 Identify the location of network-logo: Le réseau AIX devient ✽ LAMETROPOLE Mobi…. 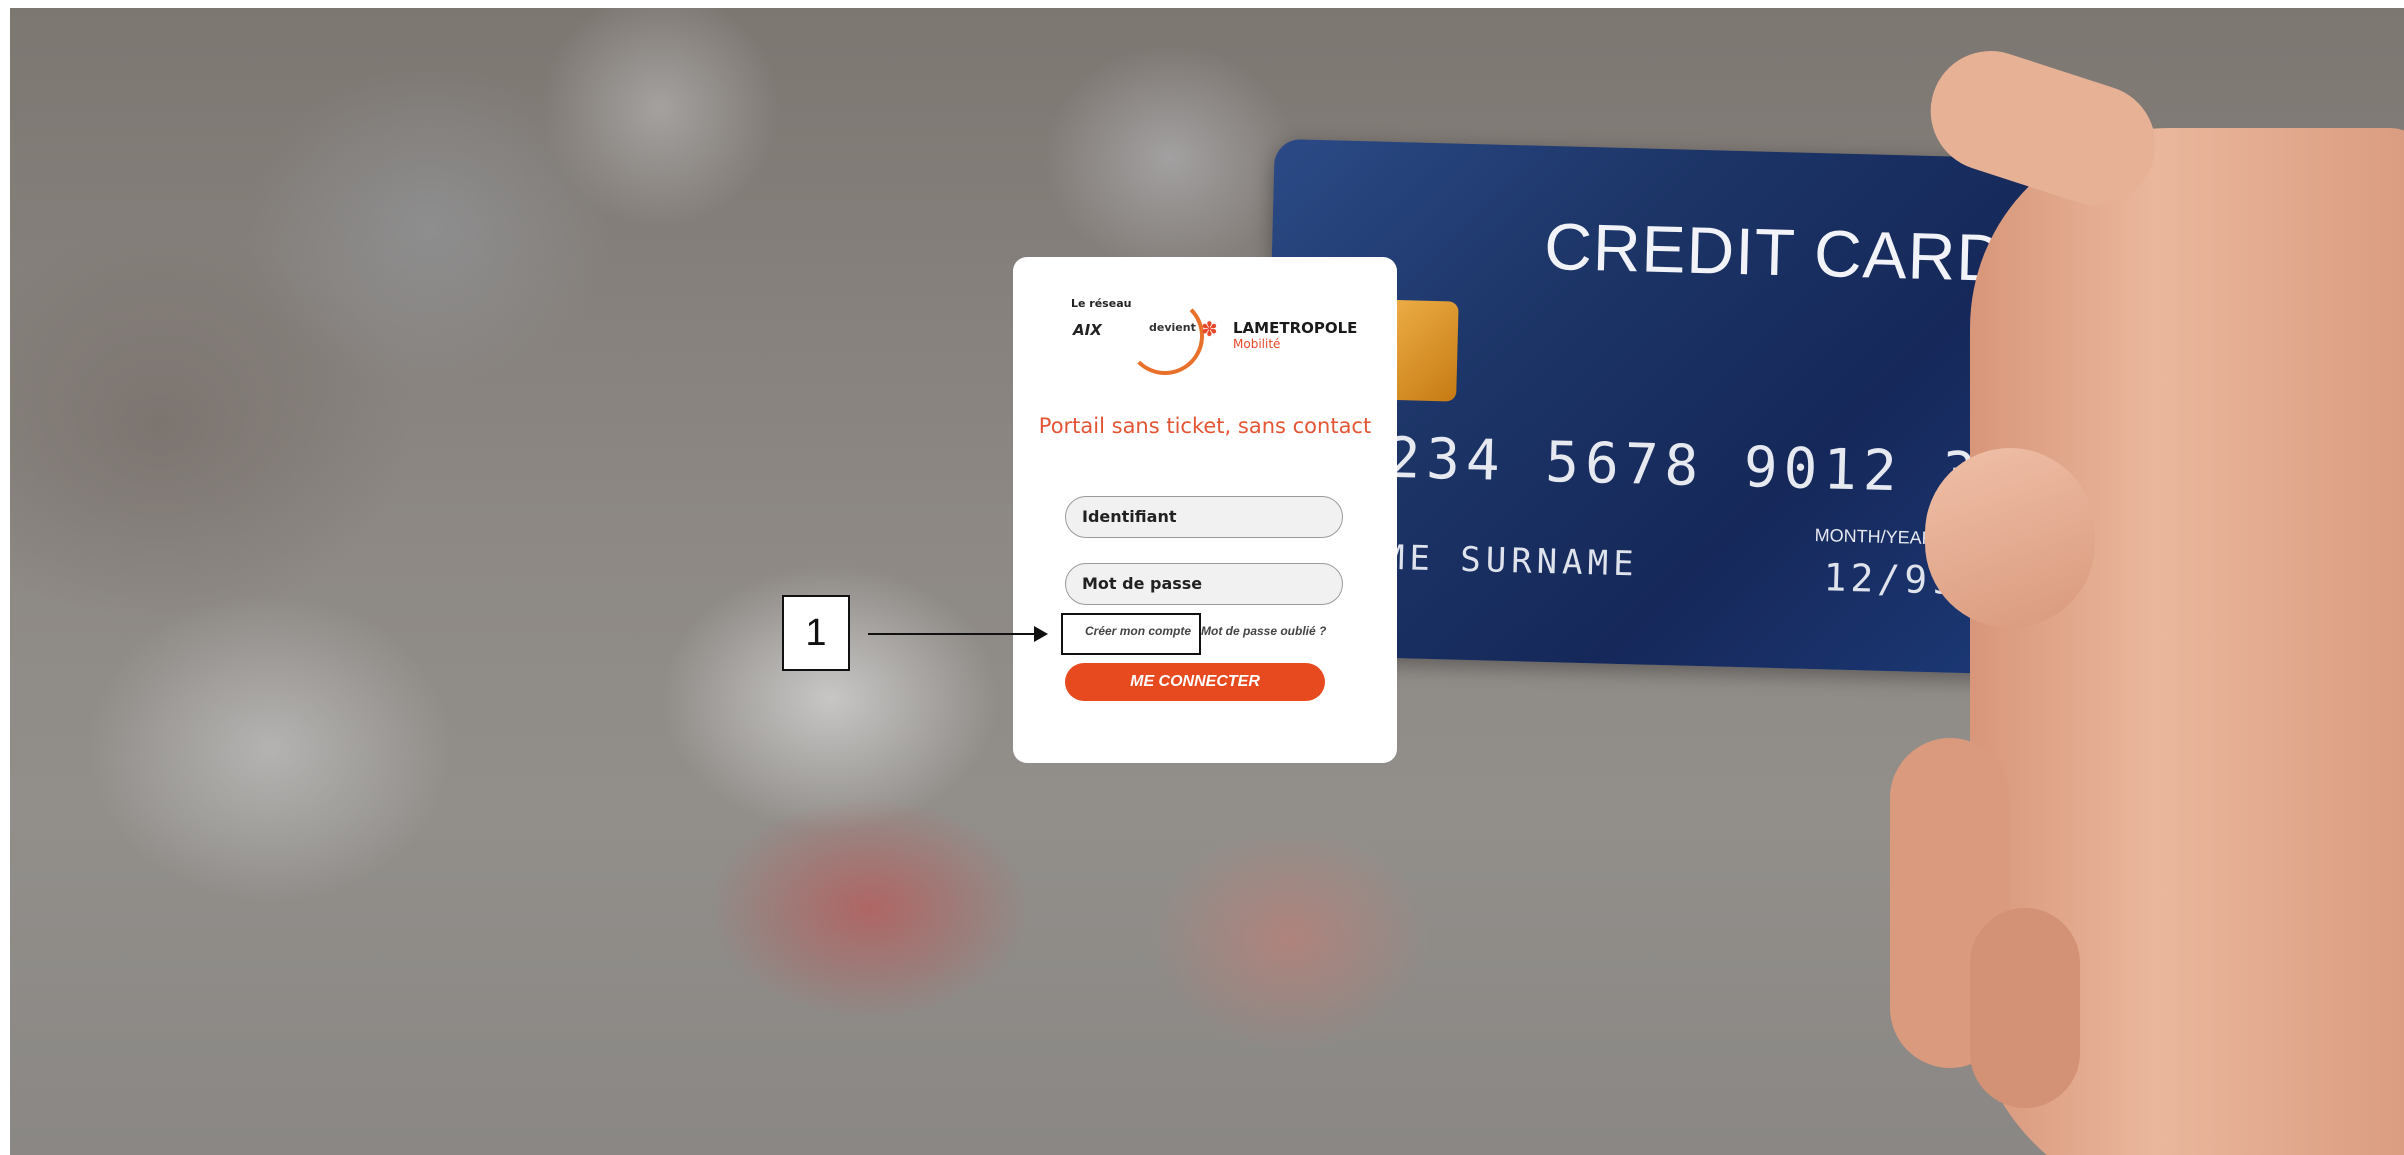
(1214, 336).